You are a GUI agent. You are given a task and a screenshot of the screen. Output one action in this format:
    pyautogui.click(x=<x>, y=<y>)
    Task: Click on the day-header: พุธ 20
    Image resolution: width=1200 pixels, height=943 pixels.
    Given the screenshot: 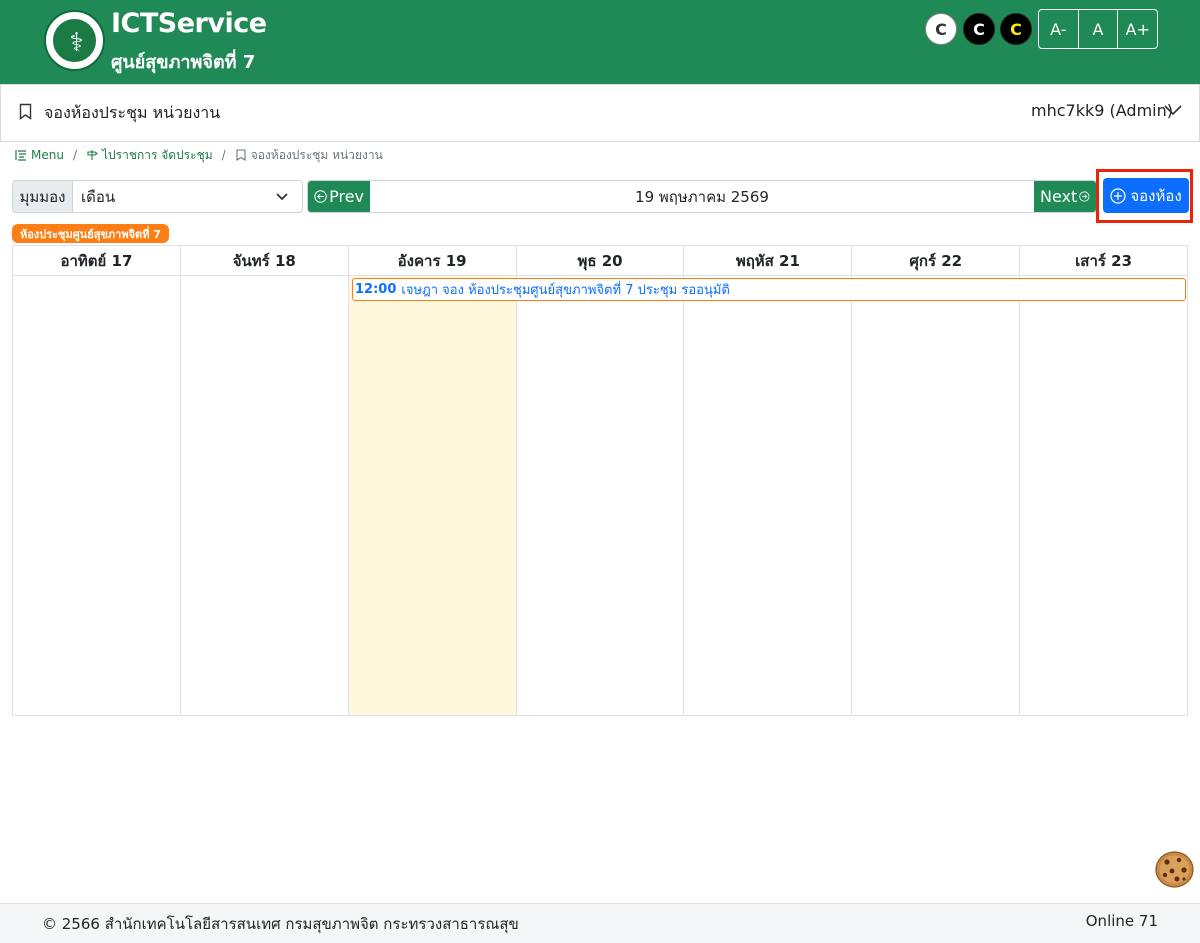 What is the action you would take?
    pyautogui.click(x=601, y=260)
    